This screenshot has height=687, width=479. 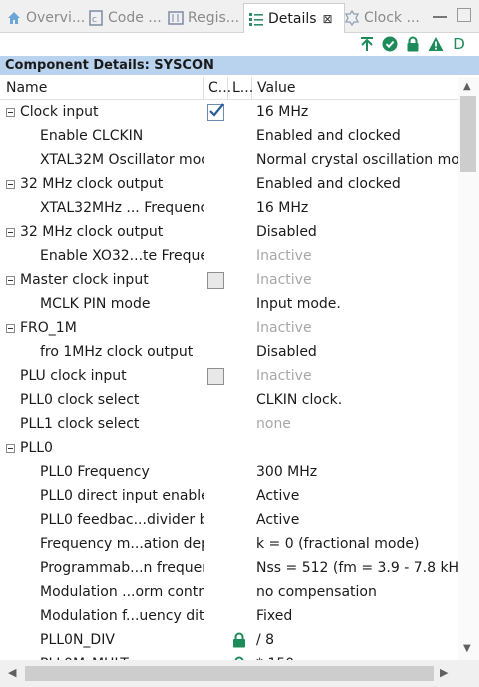 What do you see at coordinates (229, 376) in the screenshot?
I see `table-row: PLU clock input Inactive` at bounding box center [229, 376].